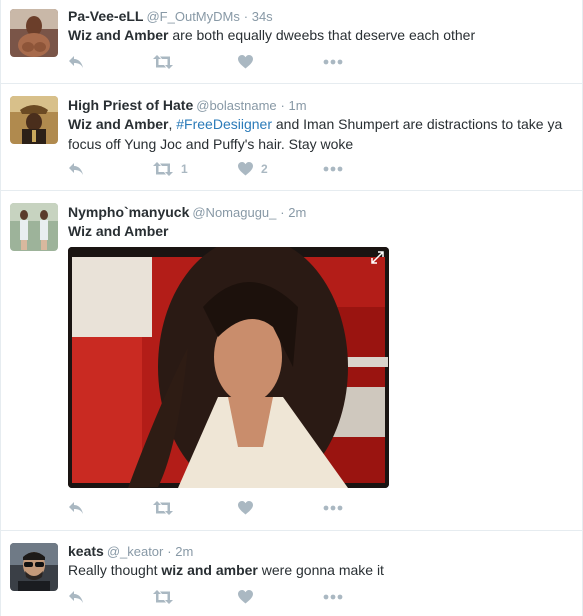 The image size is (583, 616). Describe the element at coordinates (130, 105) in the screenshot. I see `display-name: High Priest of Hate` at that location.